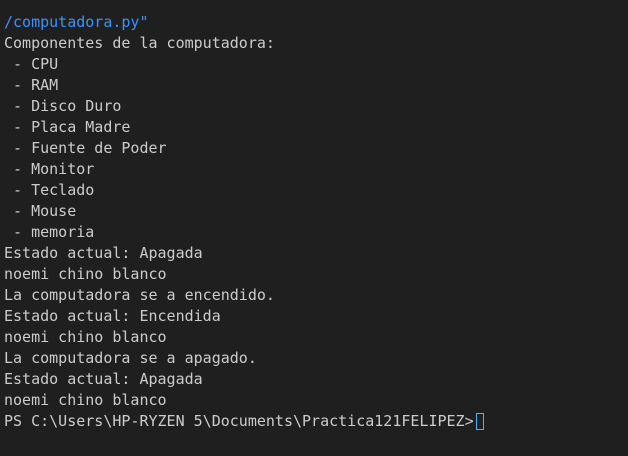 This screenshot has width=628, height=456. What do you see at coordinates (31, 85) in the screenshot?
I see `component-item-ram: - RAM` at bounding box center [31, 85].